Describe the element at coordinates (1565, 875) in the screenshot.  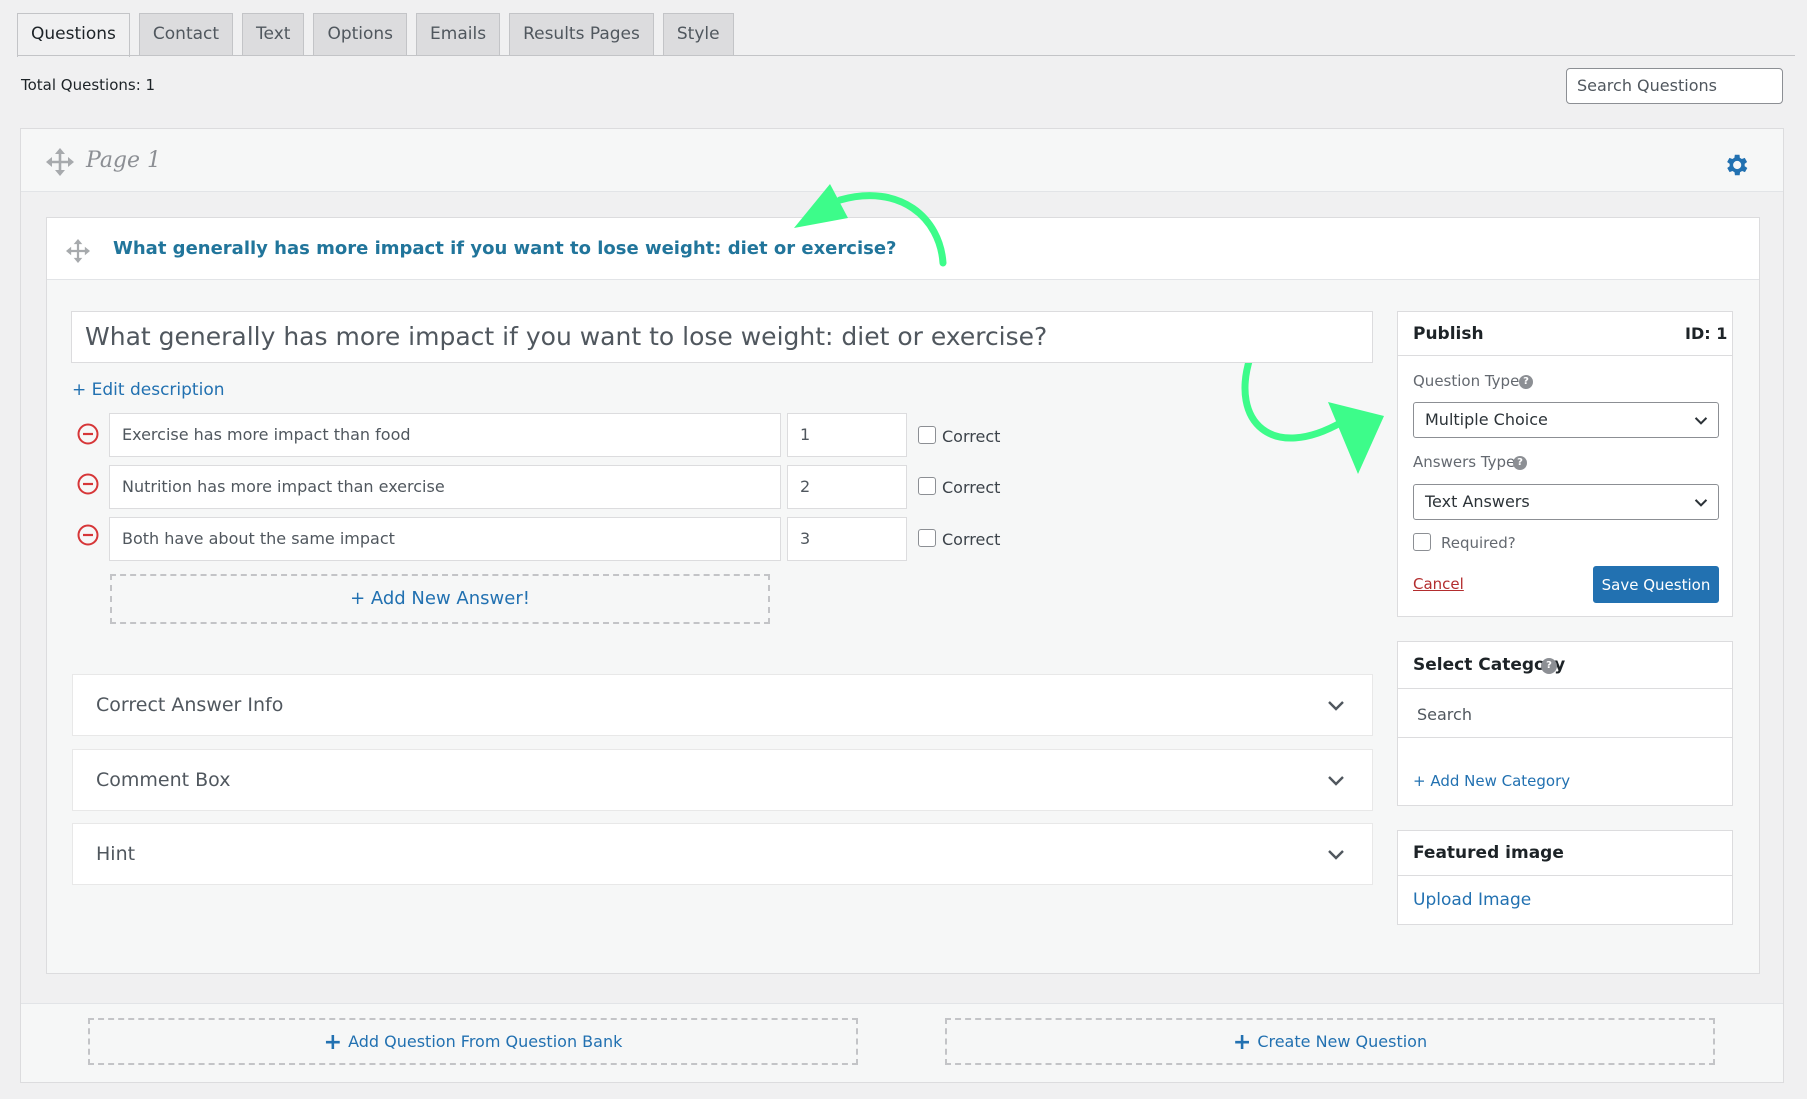
I see `featured-divider` at that location.